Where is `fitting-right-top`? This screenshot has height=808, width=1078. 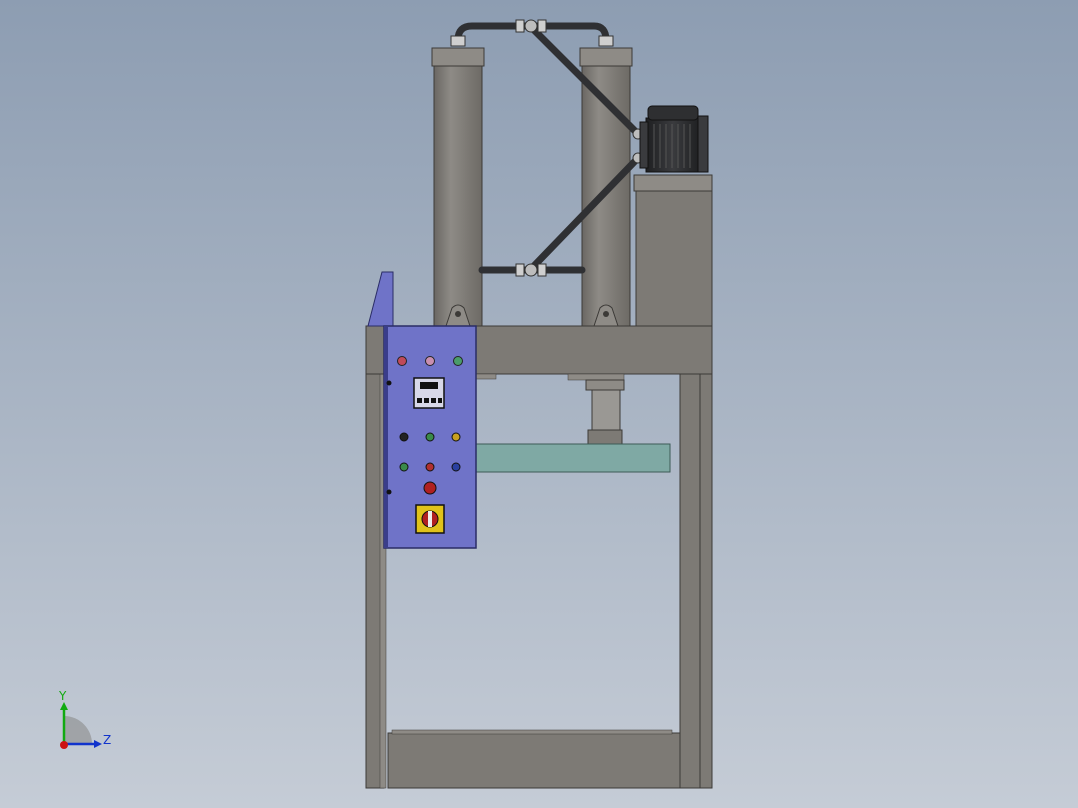 fitting-right-top is located at coordinates (606, 41).